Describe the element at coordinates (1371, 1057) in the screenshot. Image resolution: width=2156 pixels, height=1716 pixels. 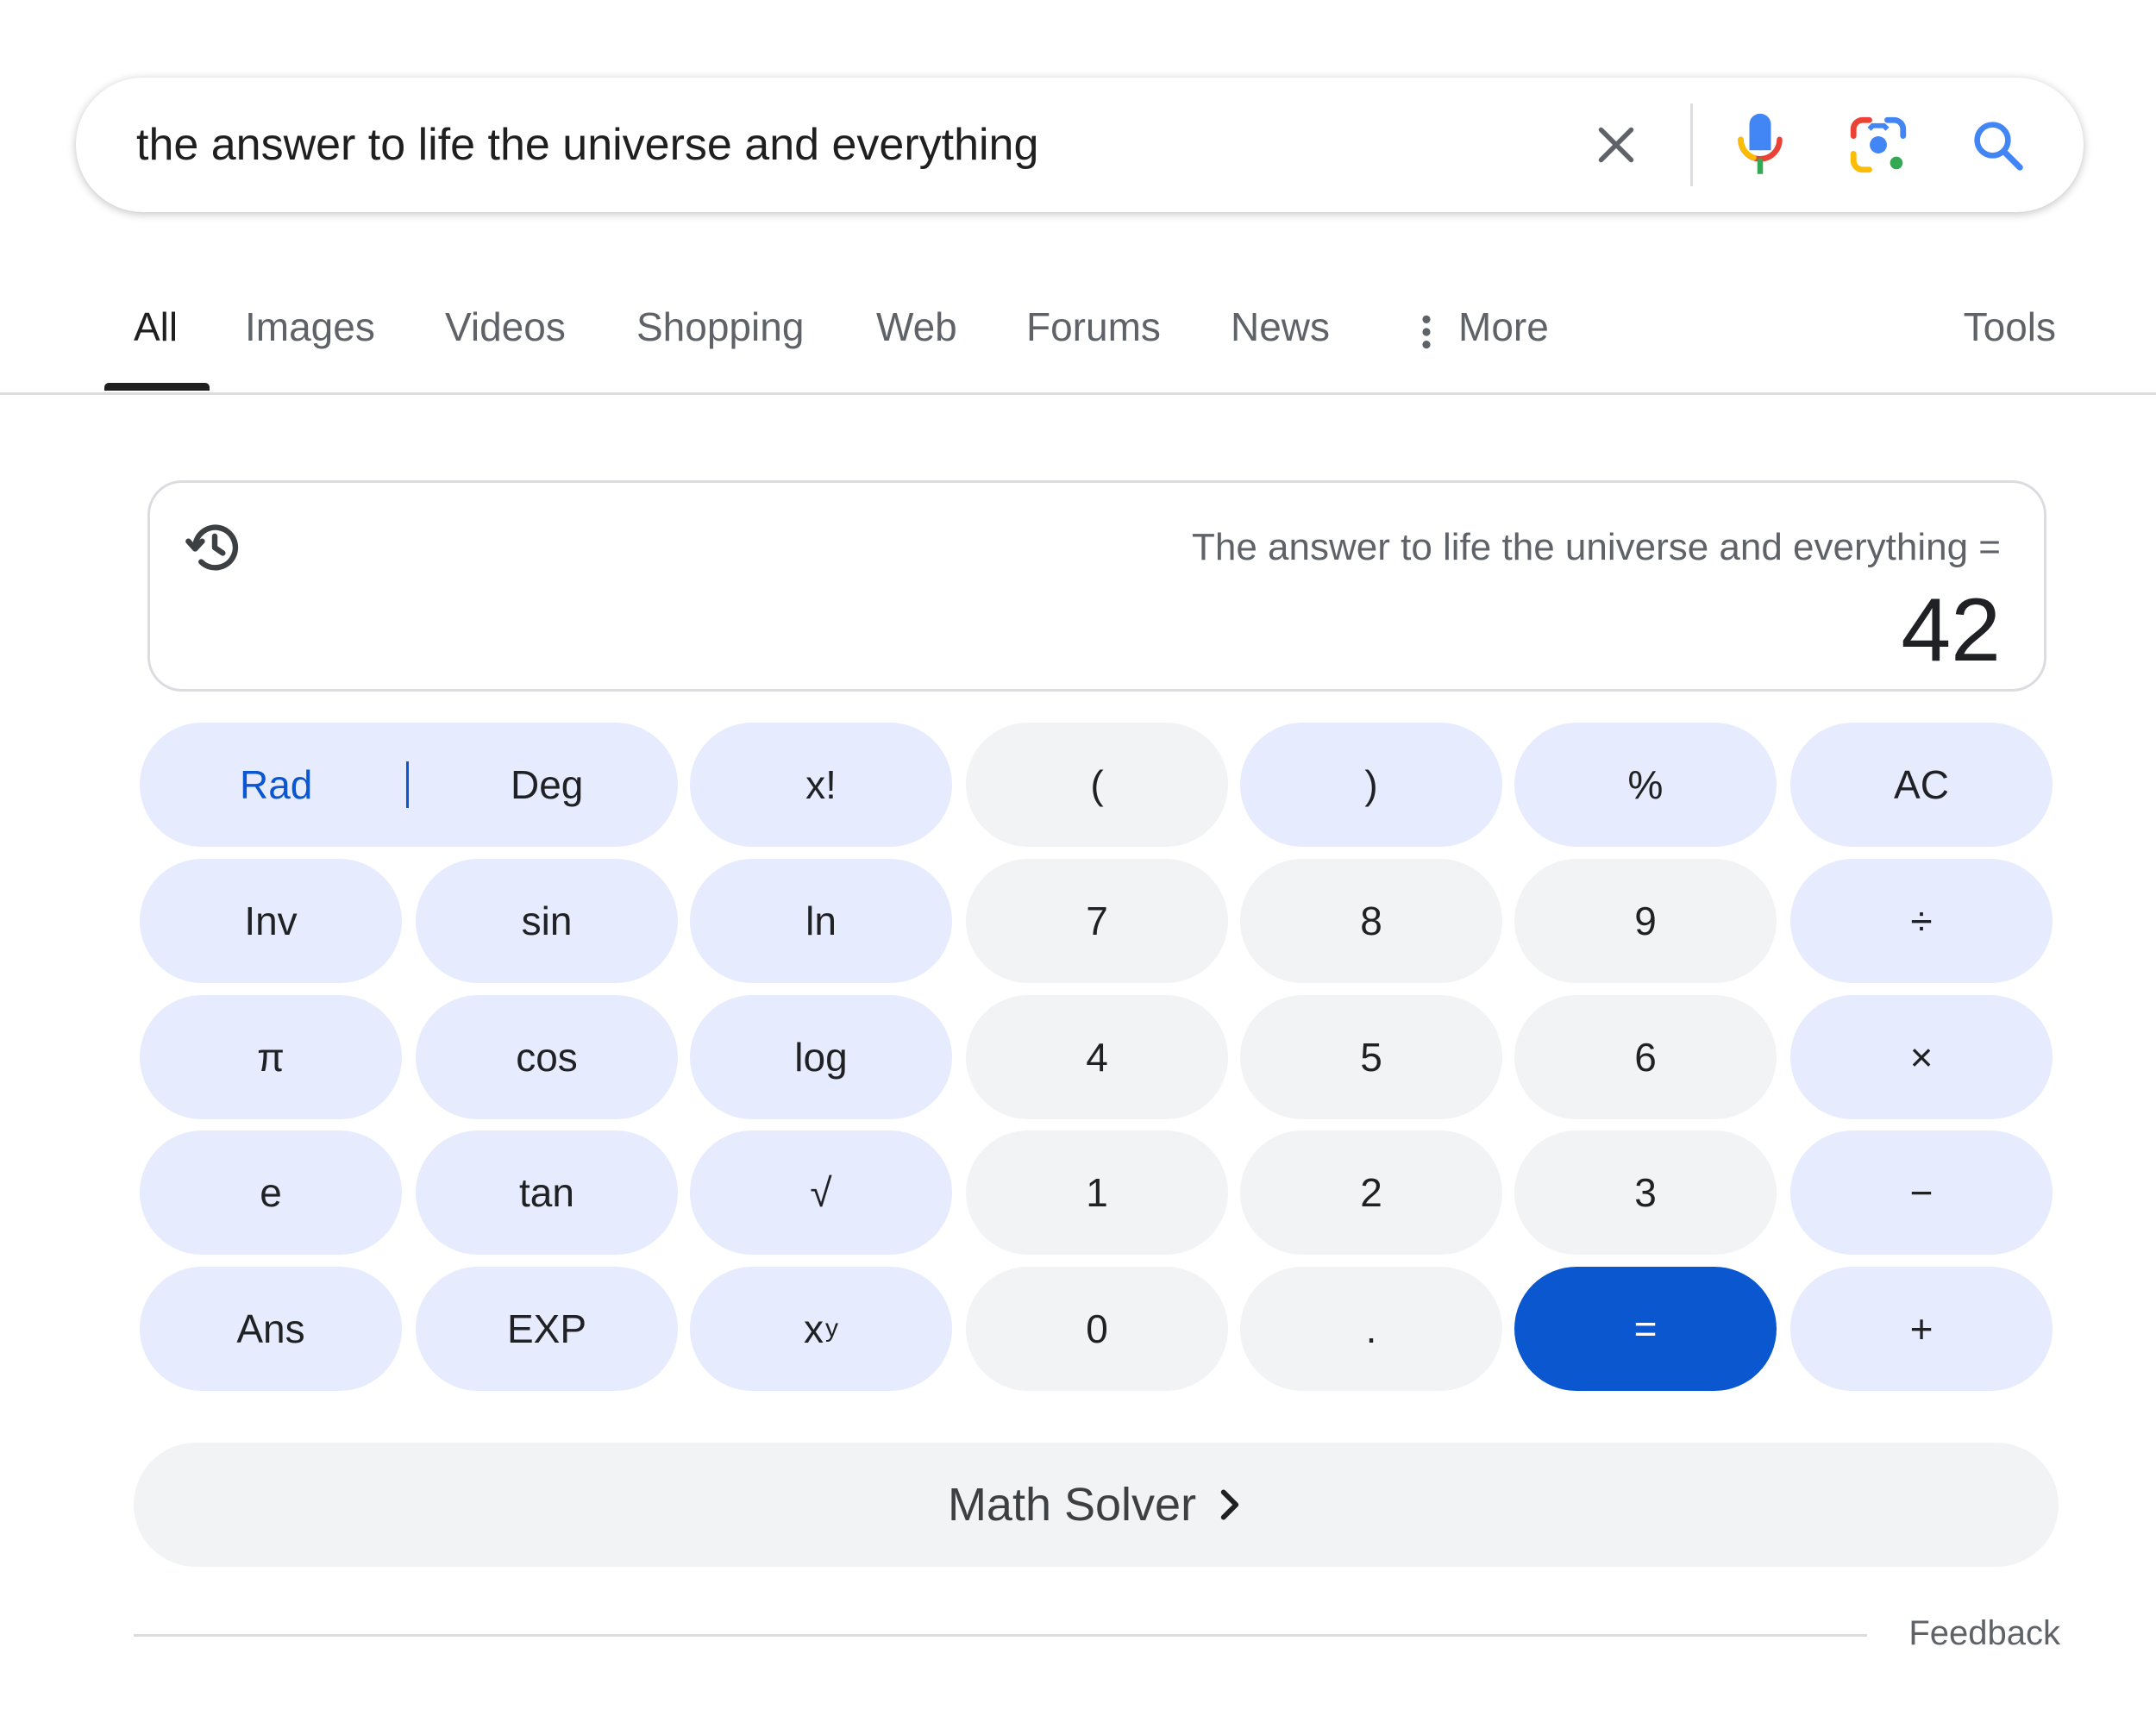
I see `digit-5-key: 5` at that location.